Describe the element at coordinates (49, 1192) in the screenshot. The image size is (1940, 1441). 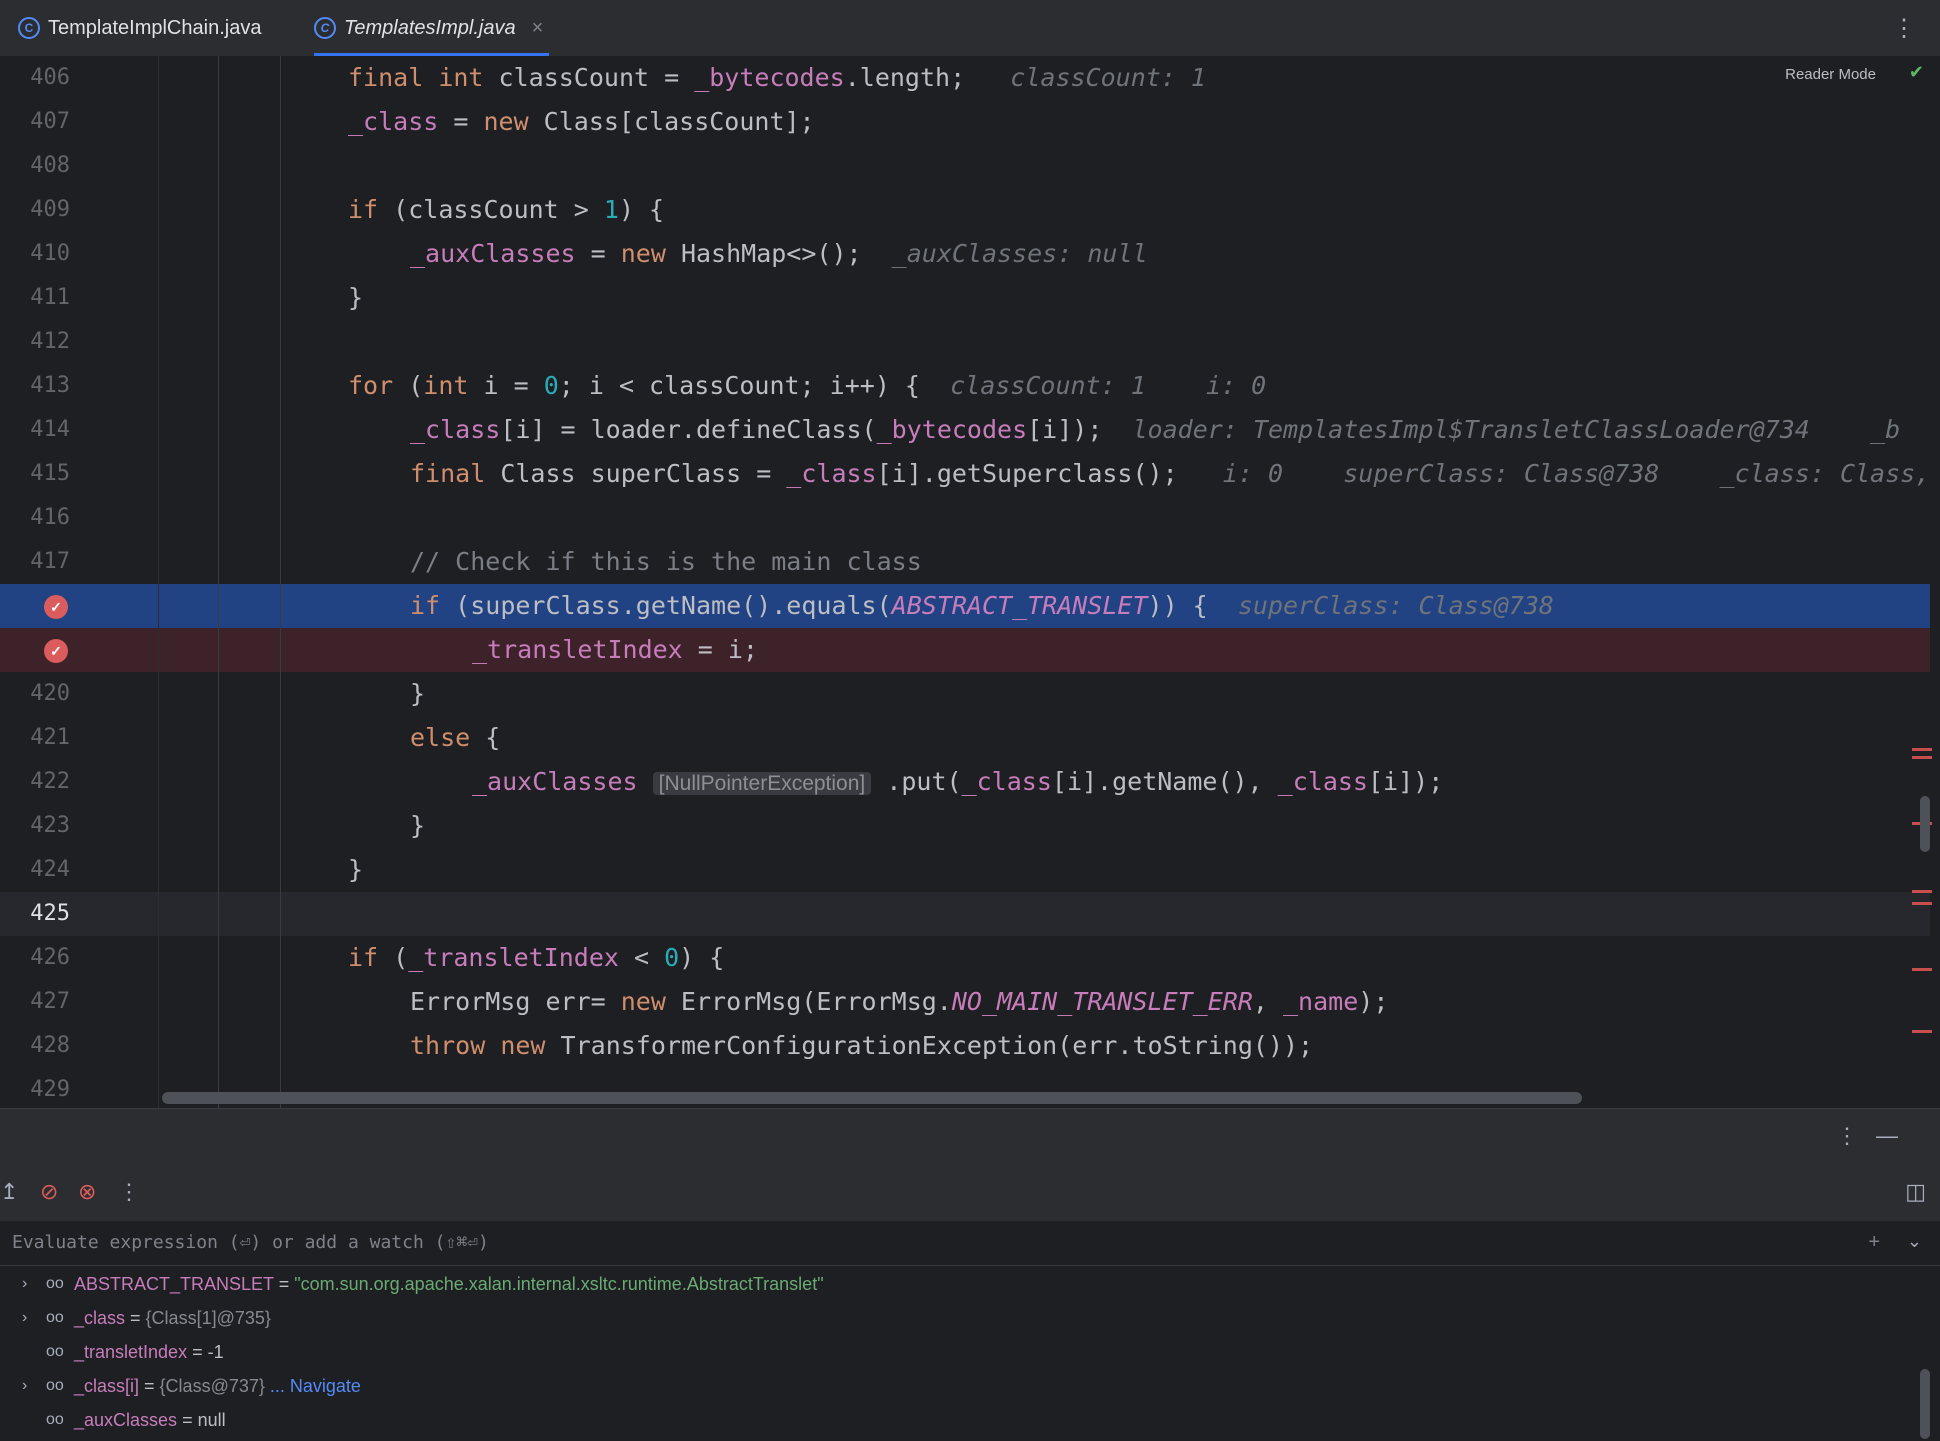
I see `view-breakpoints-icon: ⊘` at that location.